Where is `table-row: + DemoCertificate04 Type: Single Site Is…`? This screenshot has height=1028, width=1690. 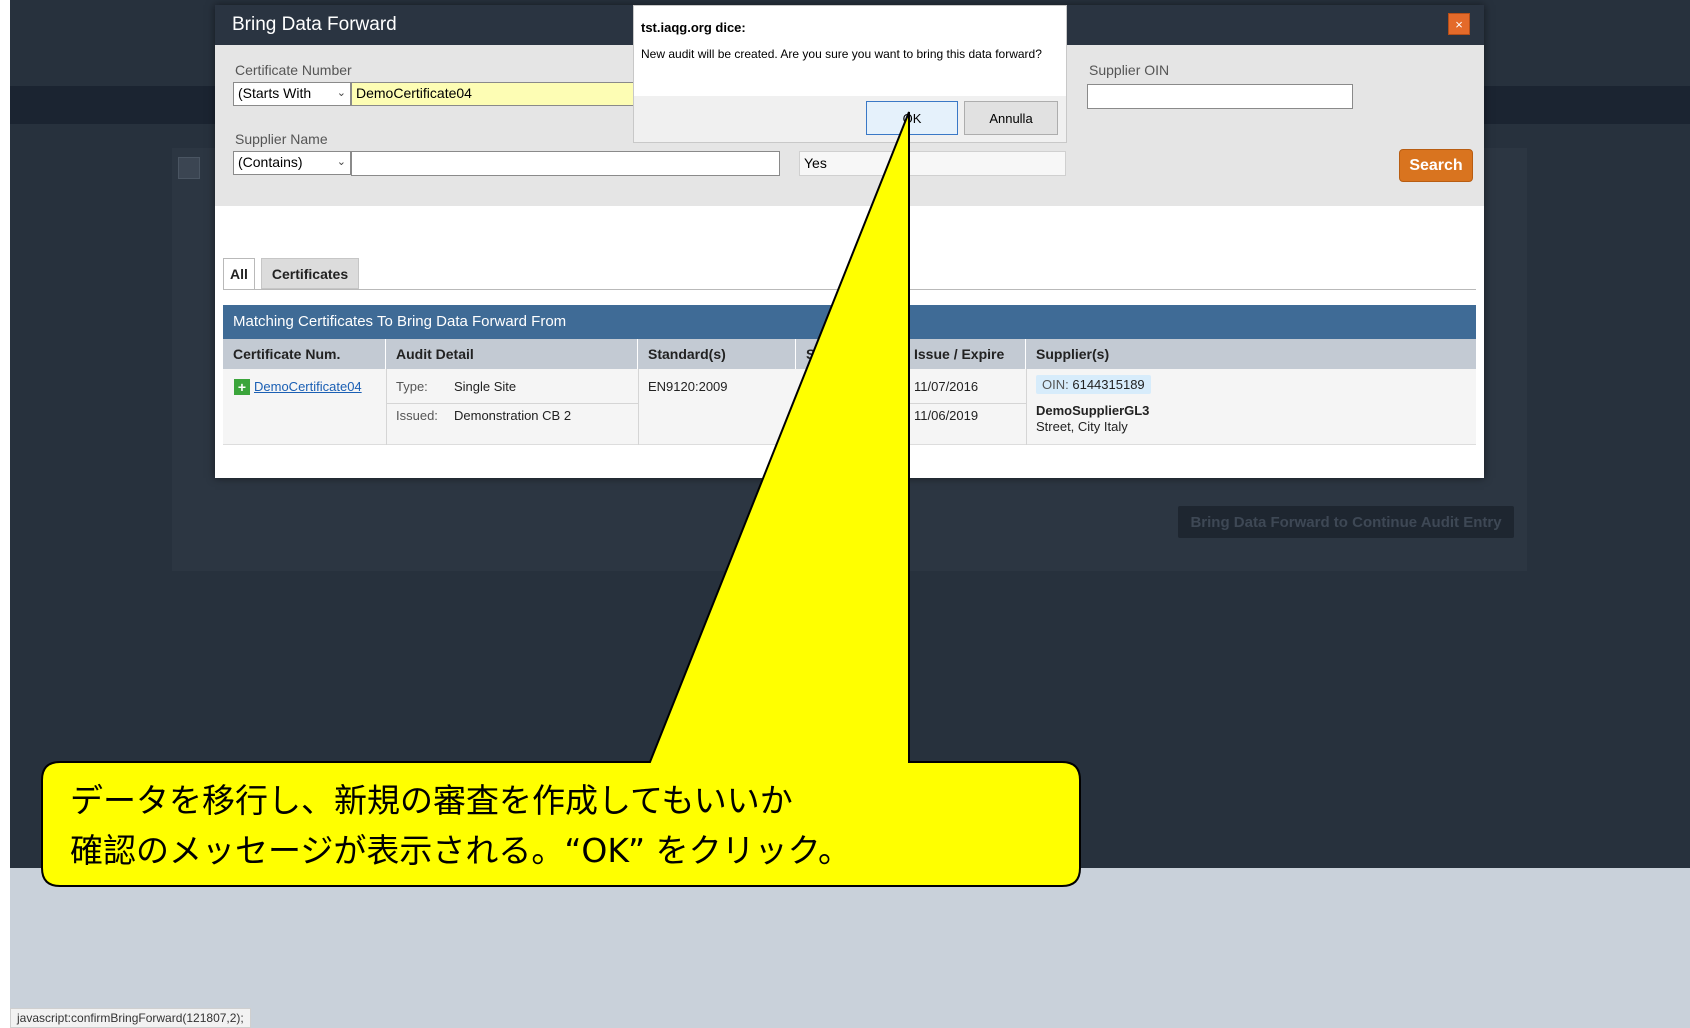
table-row: + DemoCertificate04 Type: Single Site Is… is located at coordinates (849, 407).